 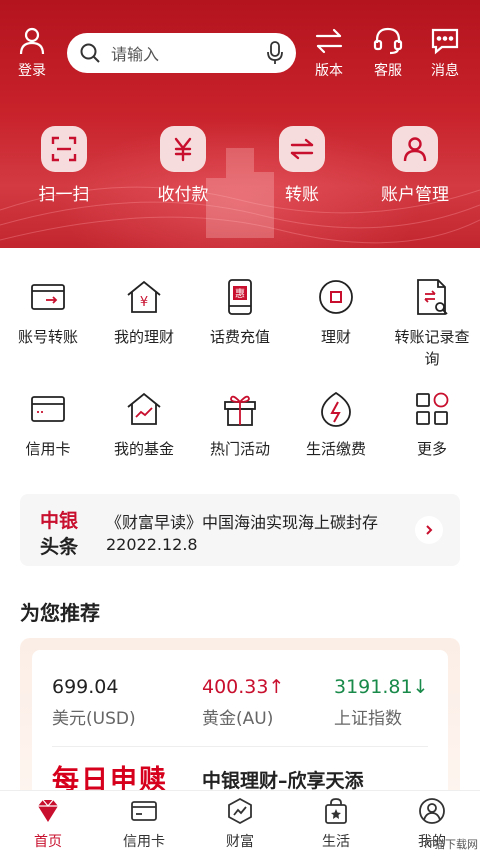 I want to click on grid-item-phone-topup: 惠 话费充值, so click(x=240, y=313).